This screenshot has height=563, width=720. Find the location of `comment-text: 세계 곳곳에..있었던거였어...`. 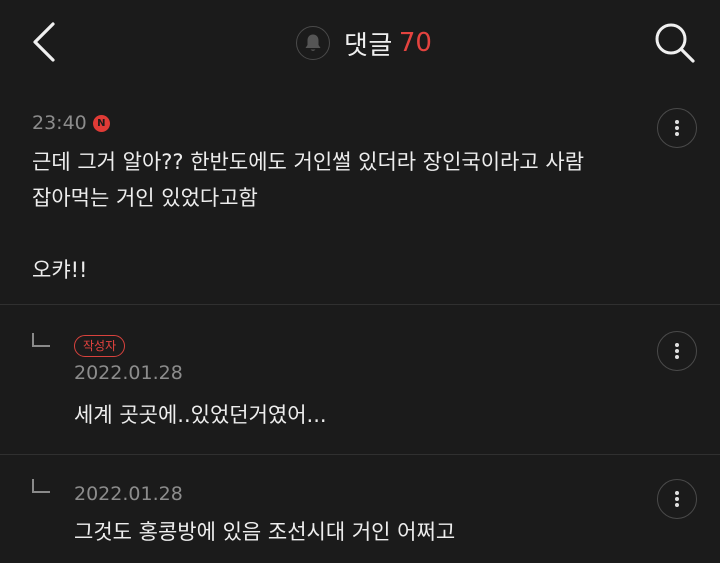

comment-text: 세계 곳곳에..있었던거였어... is located at coordinates (200, 415).